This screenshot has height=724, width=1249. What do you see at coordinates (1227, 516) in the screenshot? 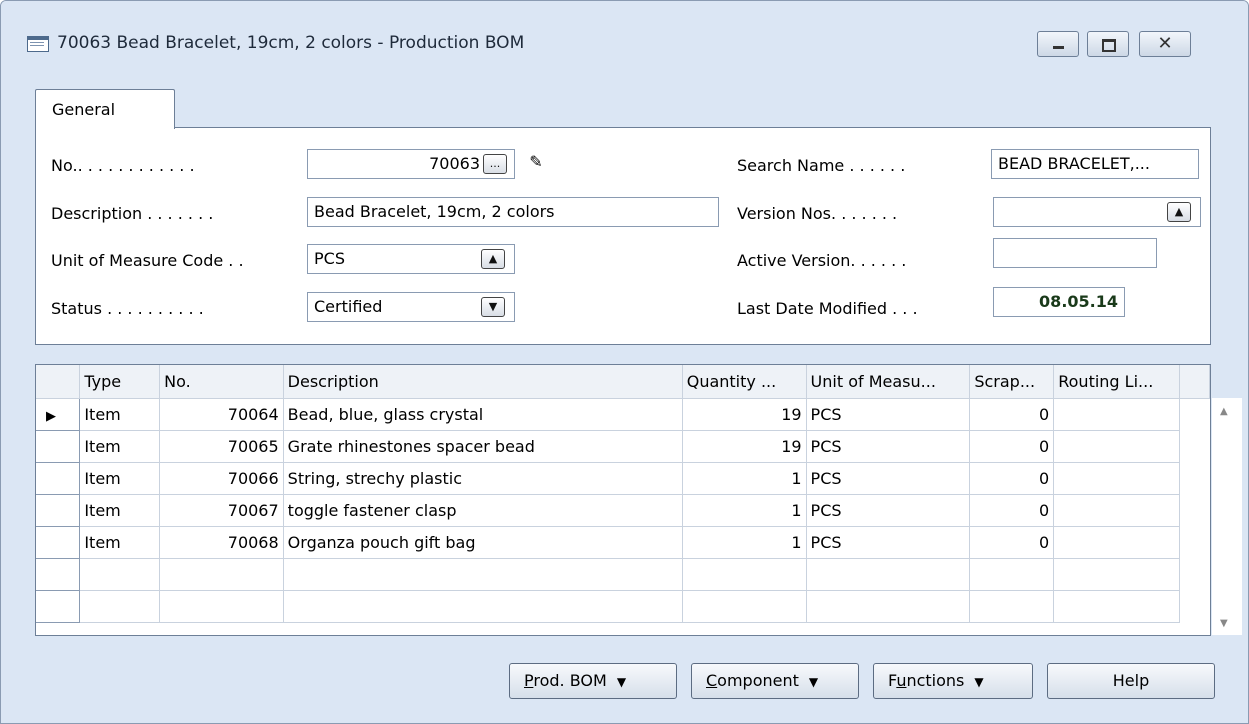
I see `vertical-scrollbar: ▲ ▼` at bounding box center [1227, 516].